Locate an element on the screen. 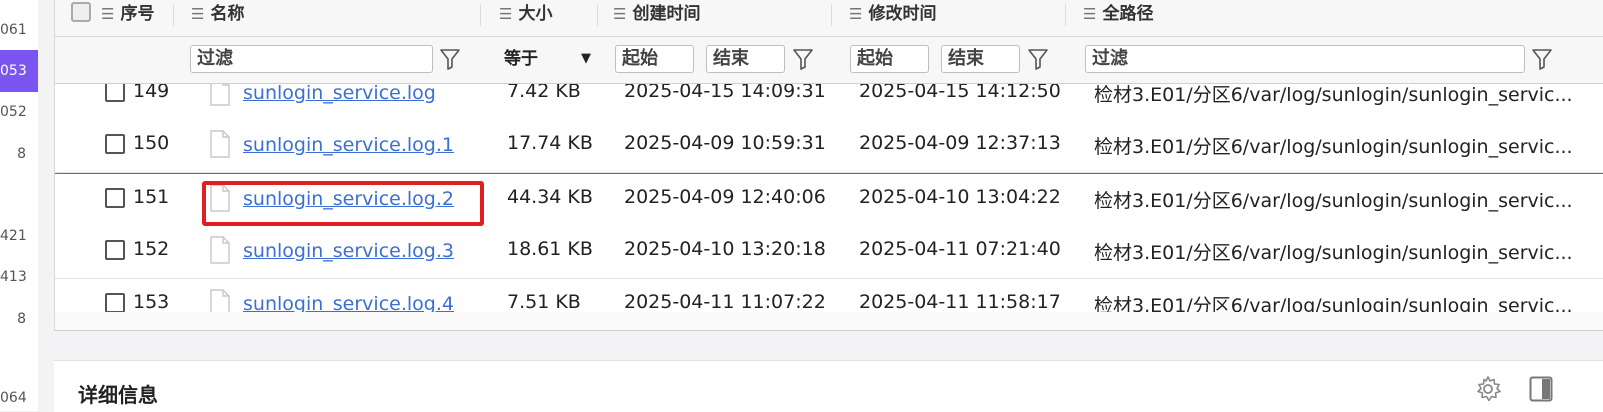  highlight-box is located at coordinates (343, 203).